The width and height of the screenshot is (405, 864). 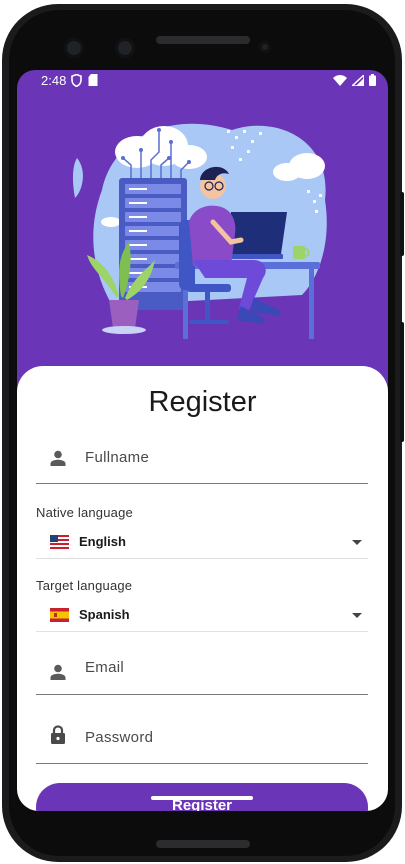 What do you see at coordinates (104, 614) in the screenshot?
I see `target-language-value: Spanish` at bounding box center [104, 614].